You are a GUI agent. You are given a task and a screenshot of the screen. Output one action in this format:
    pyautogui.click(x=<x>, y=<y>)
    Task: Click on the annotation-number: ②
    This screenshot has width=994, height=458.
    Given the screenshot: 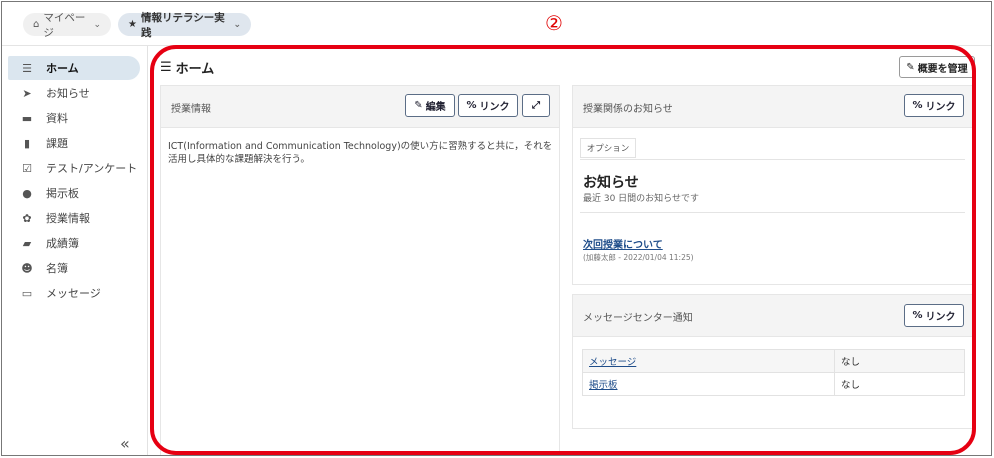 What is the action you would take?
    pyautogui.click(x=554, y=23)
    